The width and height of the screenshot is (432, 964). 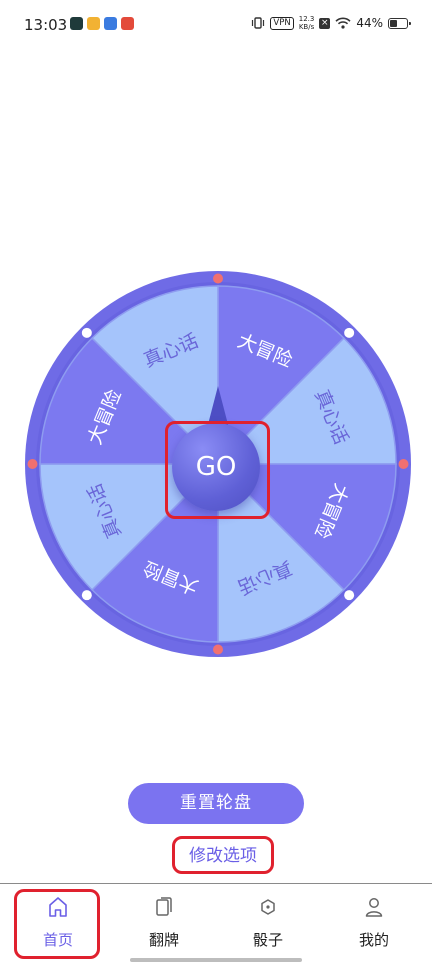 What do you see at coordinates (57, 940) in the screenshot?
I see `nav-label-home: 首页` at bounding box center [57, 940].